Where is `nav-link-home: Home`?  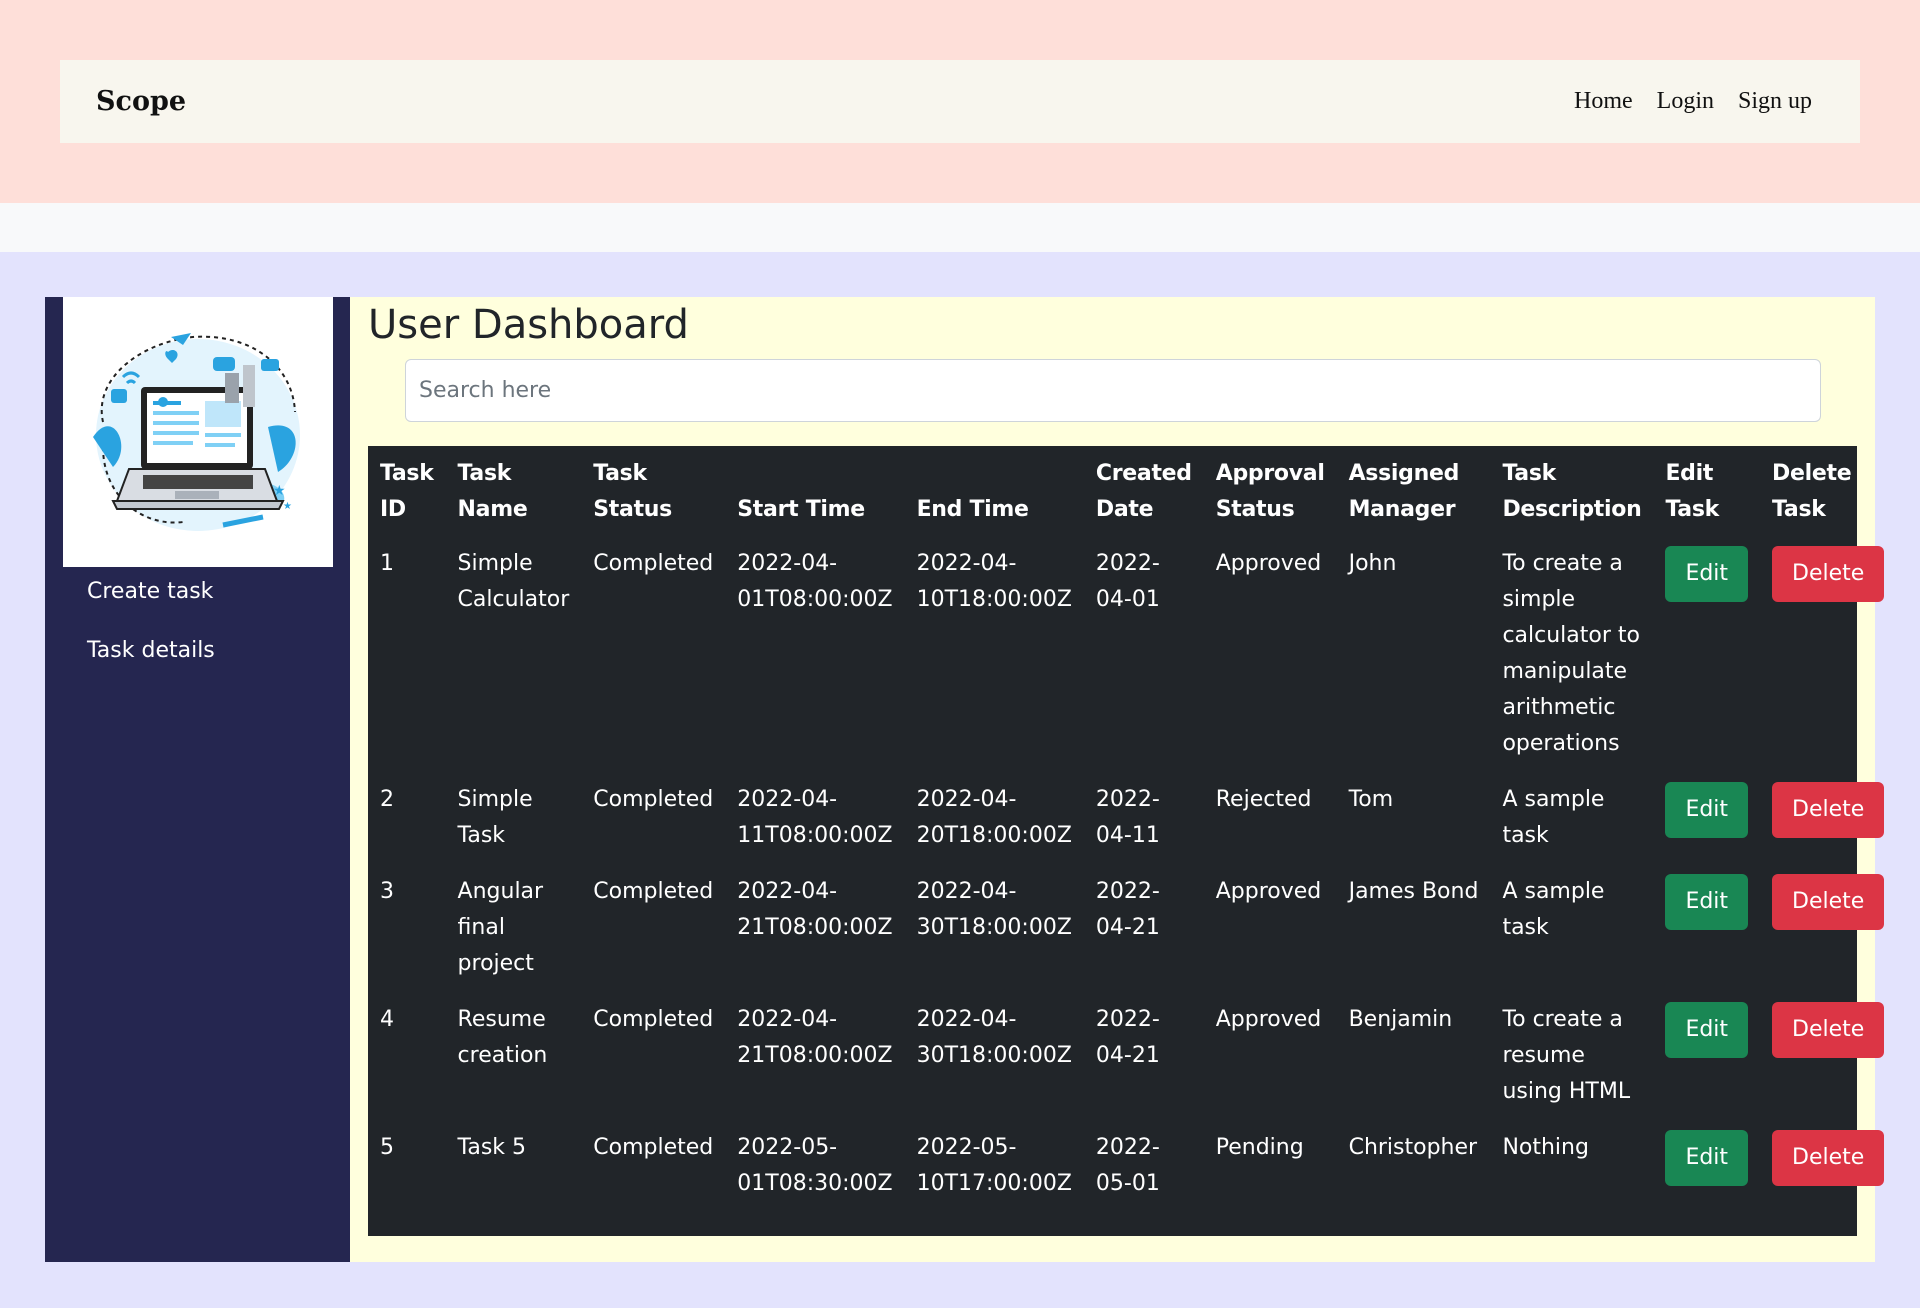
nav-link-home: Home is located at coordinates (1603, 101).